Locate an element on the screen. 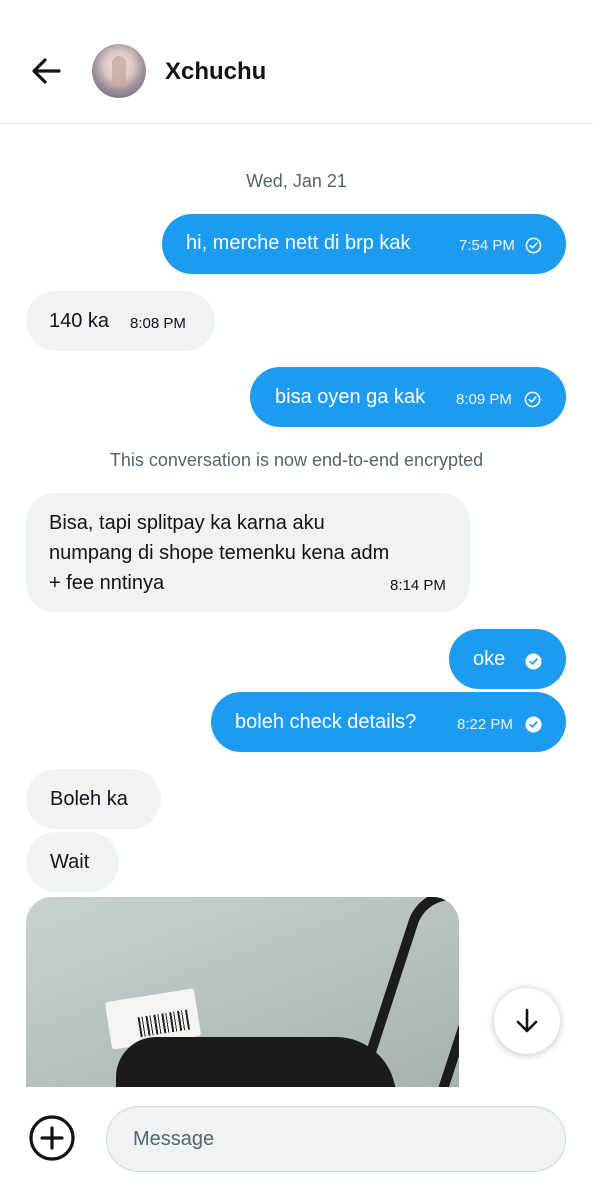 This screenshot has width=593, height=1200. message-text: Boleh ka is located at coordinates (89, 799).